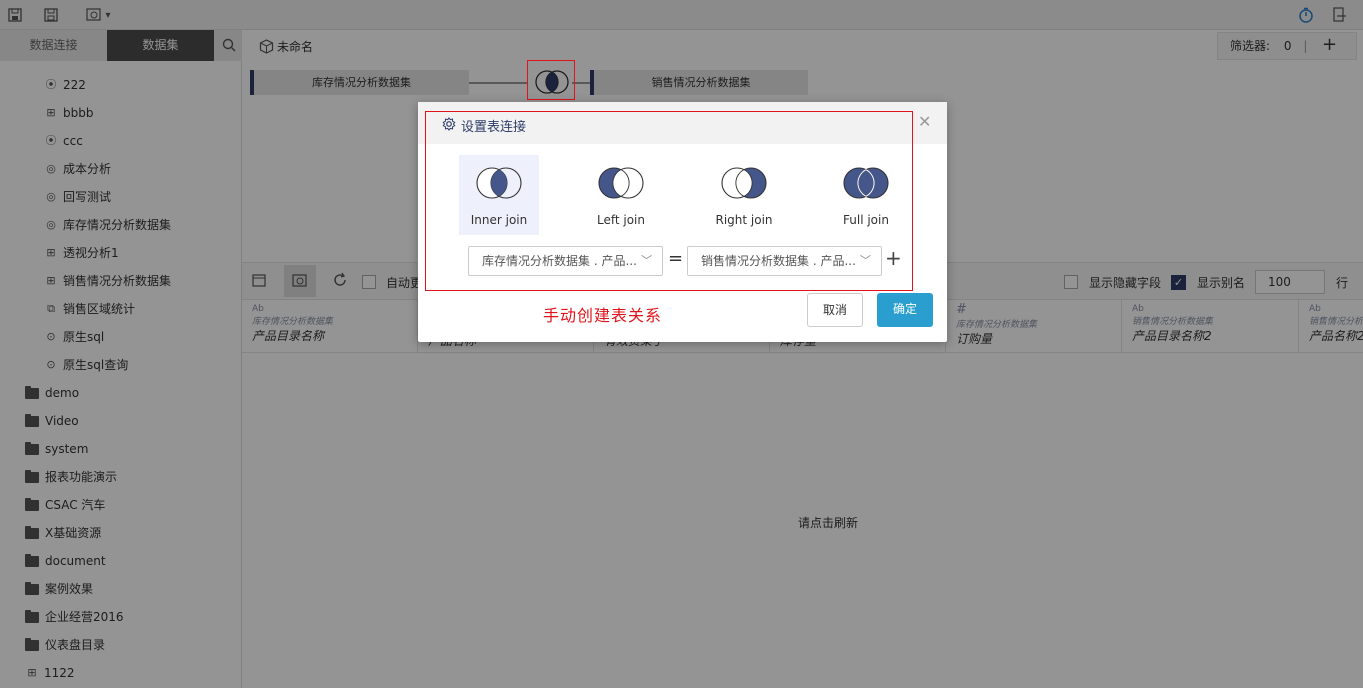 The height and width of the screenshot is (688, 1363). I want to click on confirm-button: 确定, so click(905, 310).